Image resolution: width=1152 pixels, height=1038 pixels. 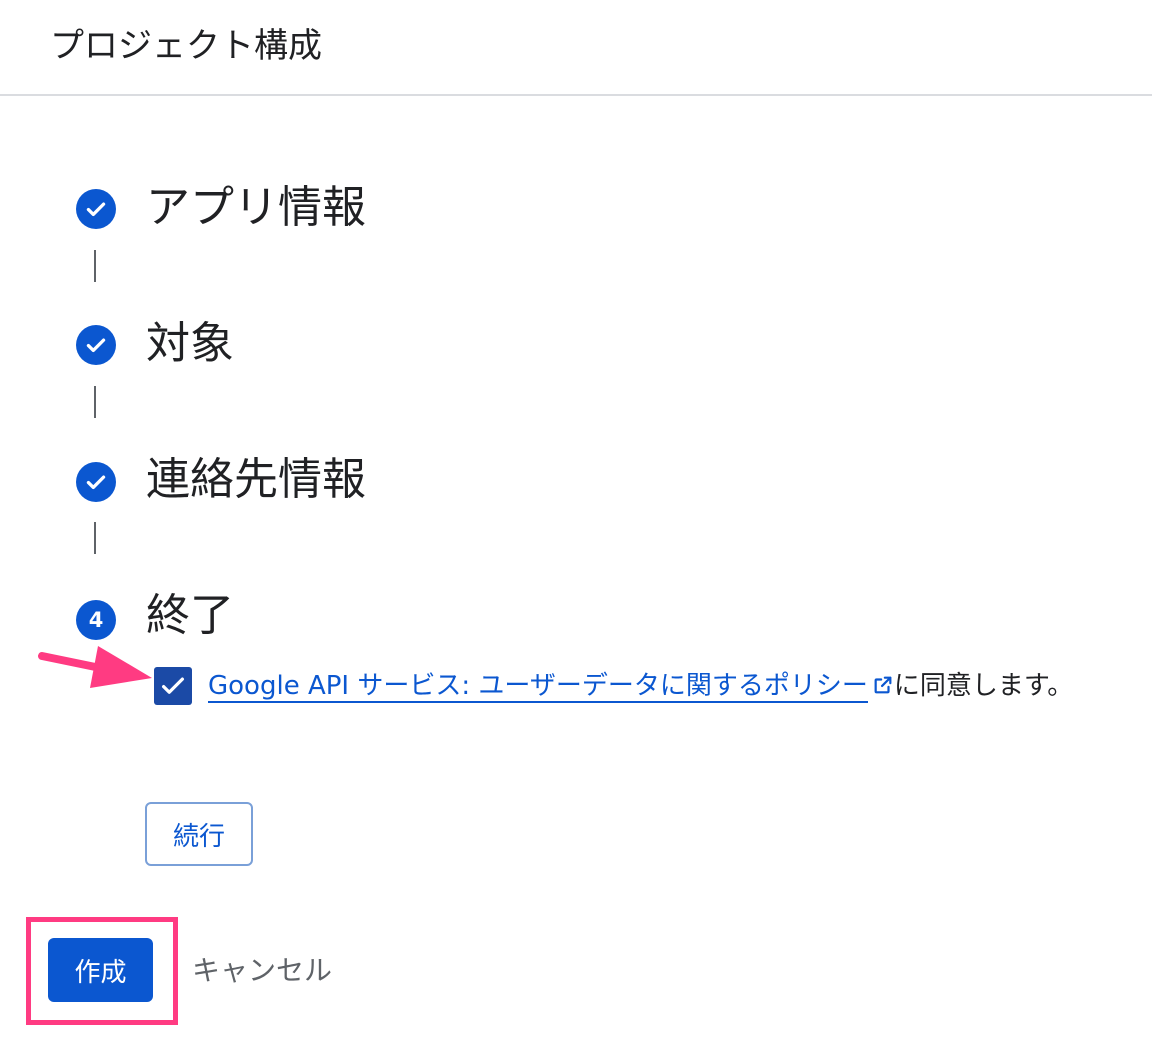 I want to click on step-2-check-icon, so click(x=96, y=345).